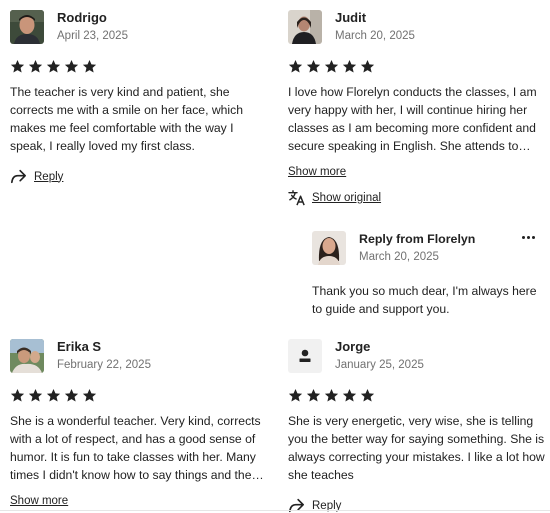  I want to click on reviewer-name: Erika S, so click(79, 346).